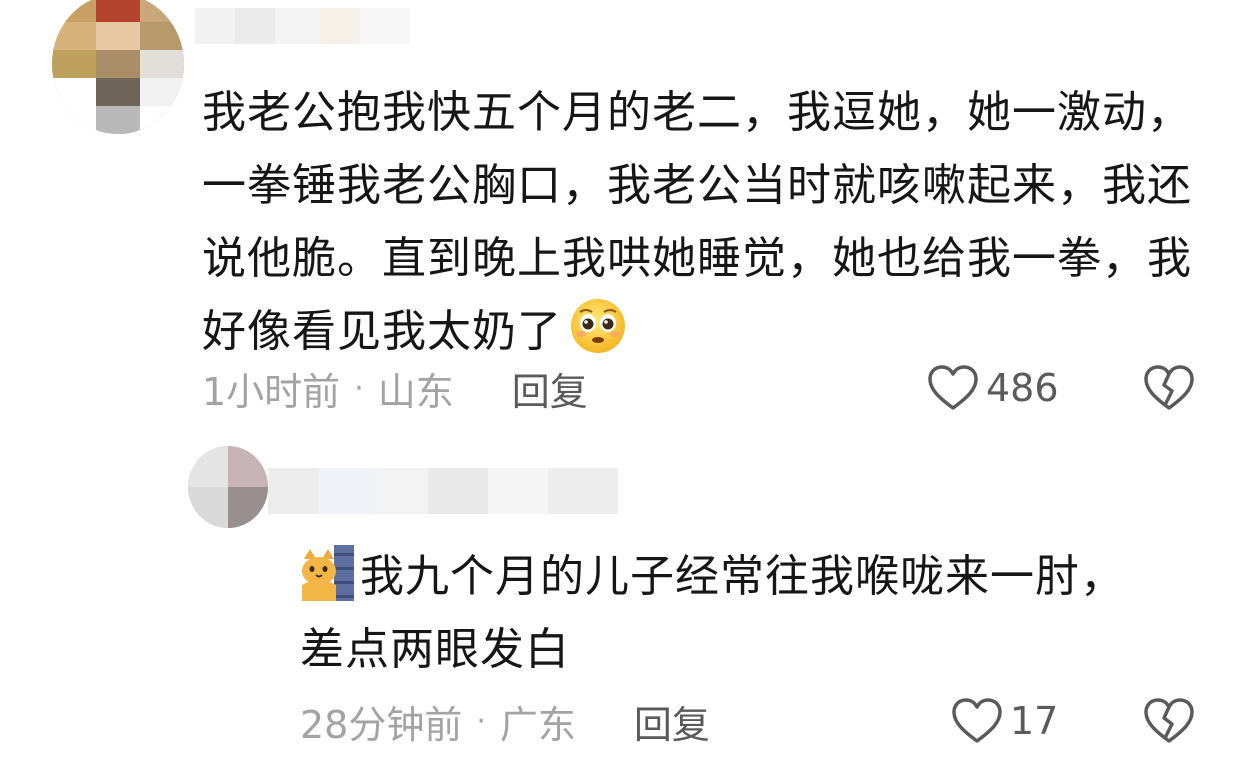  I want to click on like-button: 486, so click(992, 388).